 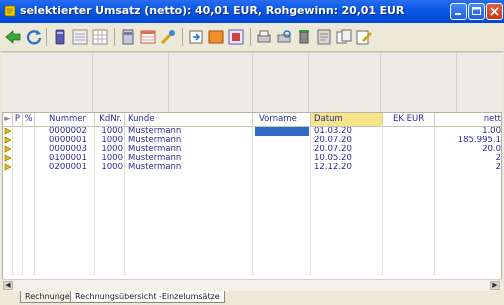 I want to click on open-icon, so click(x=196, y=37).